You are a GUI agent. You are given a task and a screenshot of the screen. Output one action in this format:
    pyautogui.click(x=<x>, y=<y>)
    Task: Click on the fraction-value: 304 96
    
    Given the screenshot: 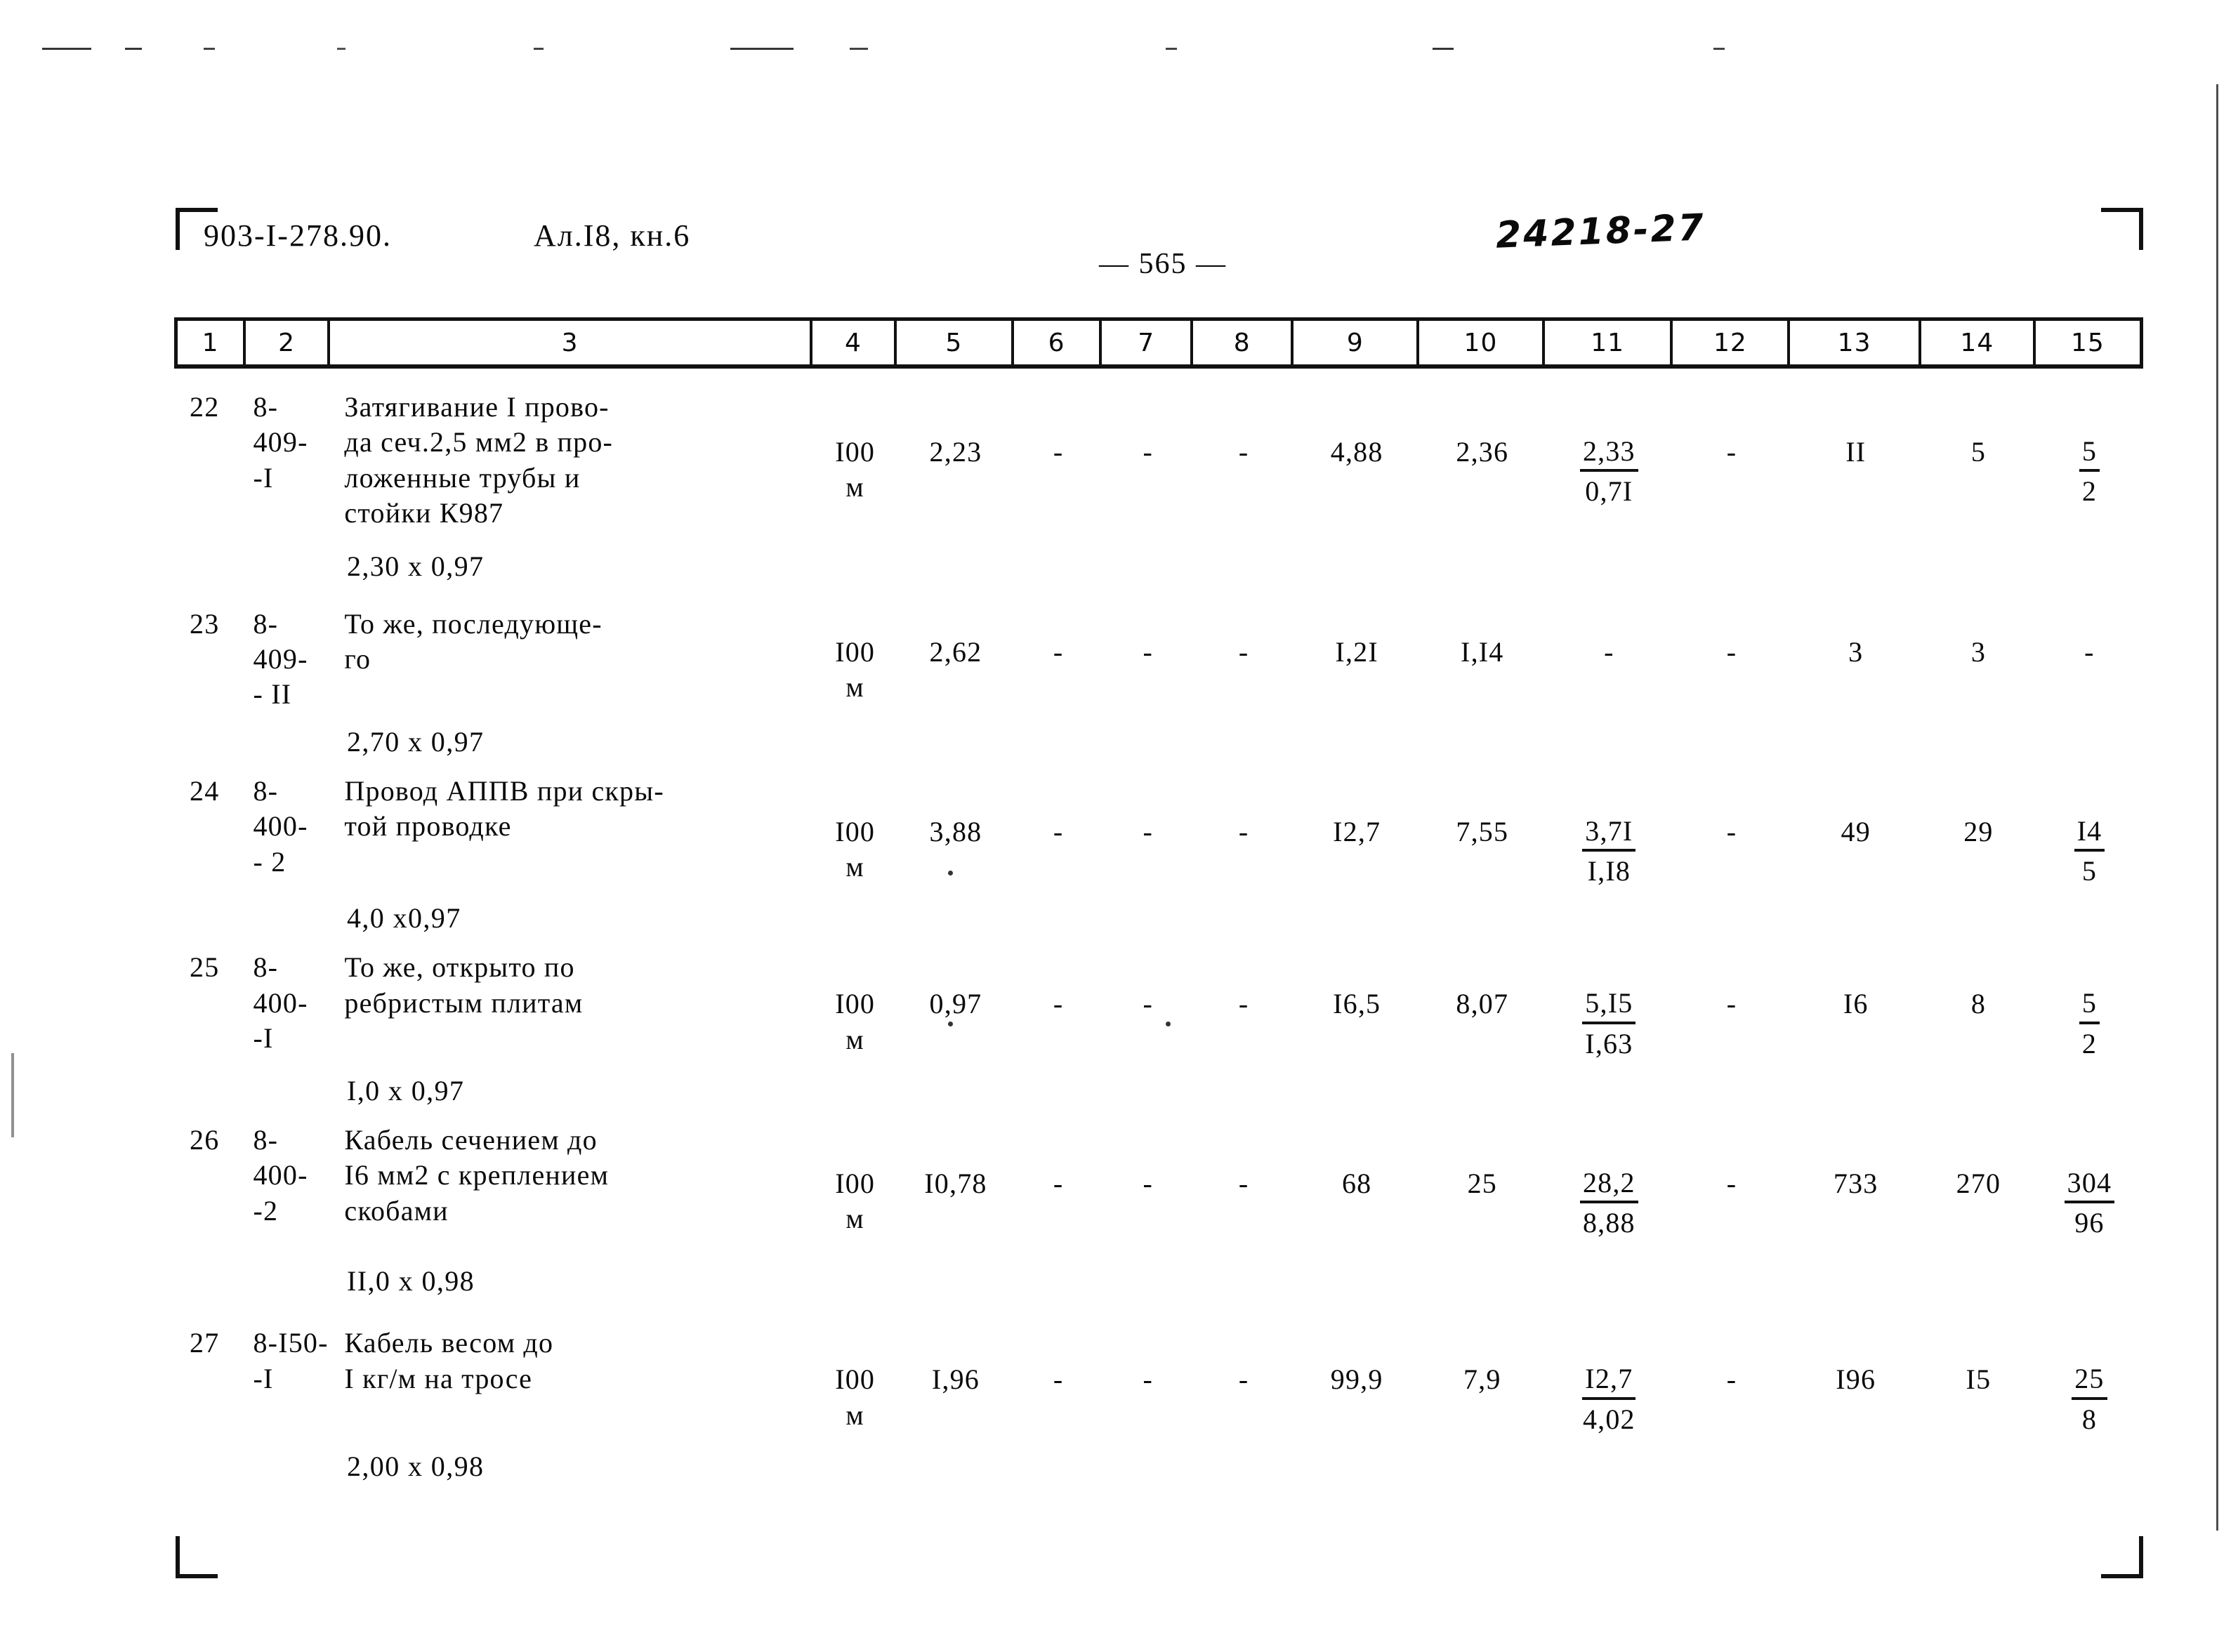 What is the action you would take?
    pyautogui.click(x=2089, y=1202)
    